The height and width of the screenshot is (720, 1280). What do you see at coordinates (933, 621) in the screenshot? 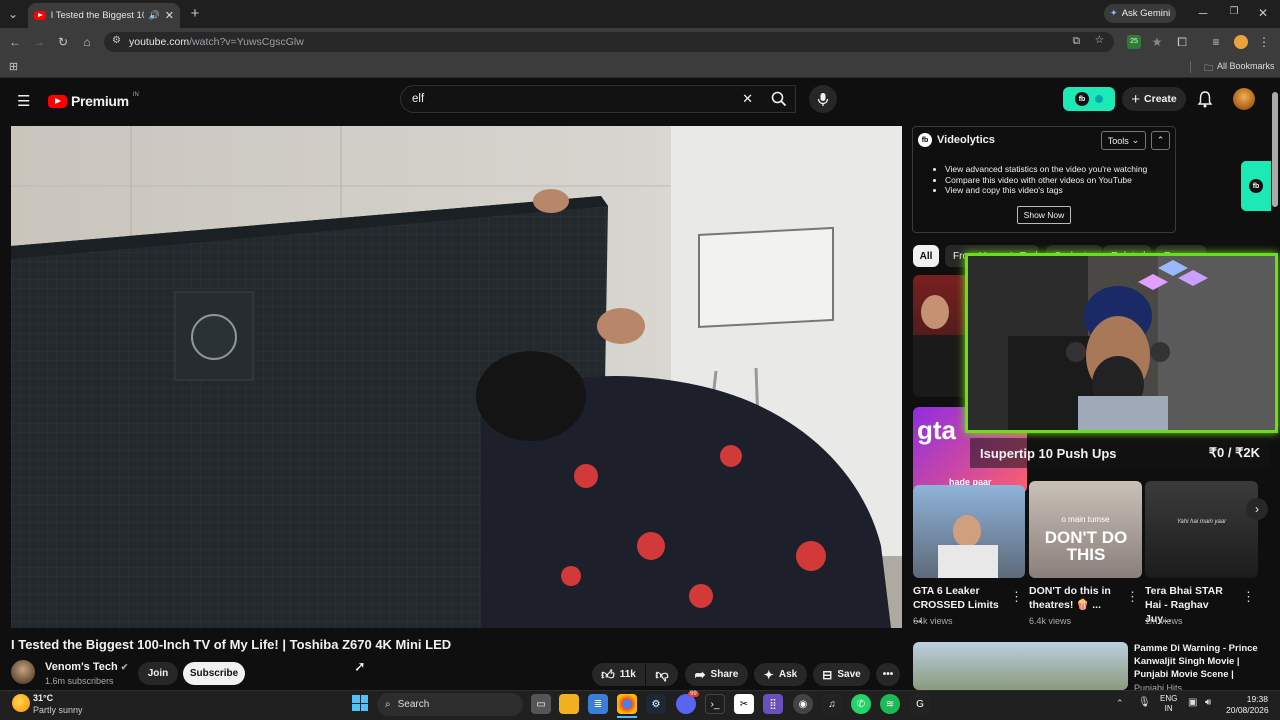
I see `short-views: 64k views` at bounding box center [933, 621].